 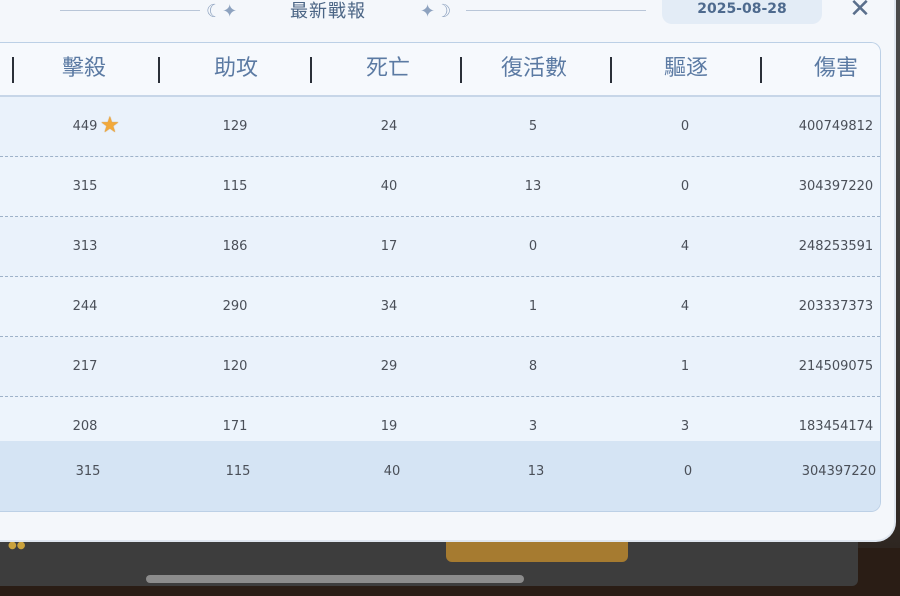 What do you see at coordinates (110, 125) in the screenshot?
I see `mvp-star-icon: ★` at bounding box center [110, 125].